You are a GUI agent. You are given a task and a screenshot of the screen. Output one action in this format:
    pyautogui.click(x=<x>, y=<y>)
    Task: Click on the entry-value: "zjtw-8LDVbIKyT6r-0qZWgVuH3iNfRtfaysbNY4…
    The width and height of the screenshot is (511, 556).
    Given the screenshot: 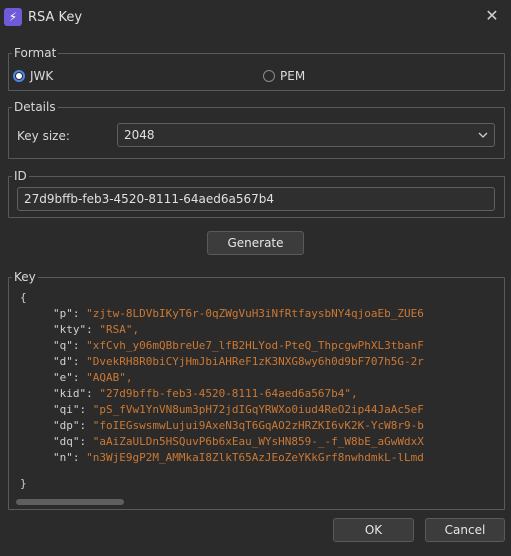 What is the action you would take?
    pyautogui.click(x=255, y=313)
    